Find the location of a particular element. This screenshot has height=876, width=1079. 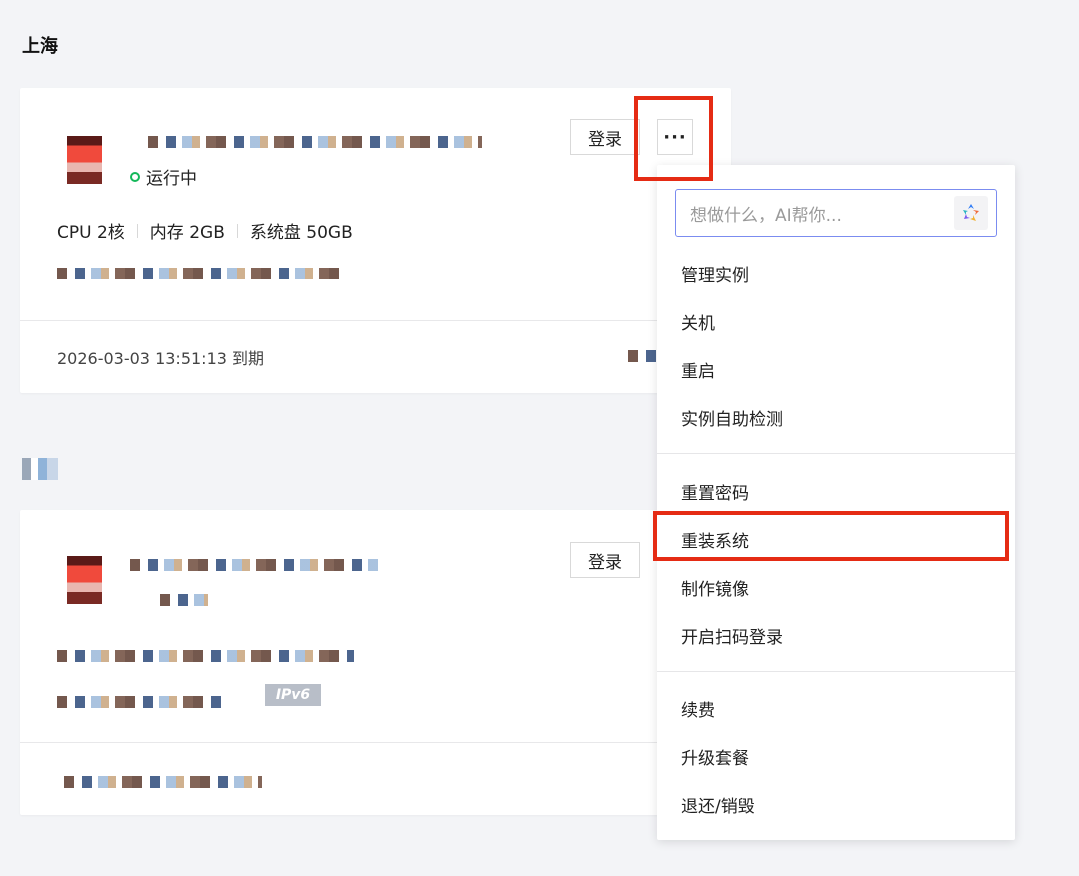

menu-item-reinstall-system: 重装系统 is located at coordinates (715, 539).